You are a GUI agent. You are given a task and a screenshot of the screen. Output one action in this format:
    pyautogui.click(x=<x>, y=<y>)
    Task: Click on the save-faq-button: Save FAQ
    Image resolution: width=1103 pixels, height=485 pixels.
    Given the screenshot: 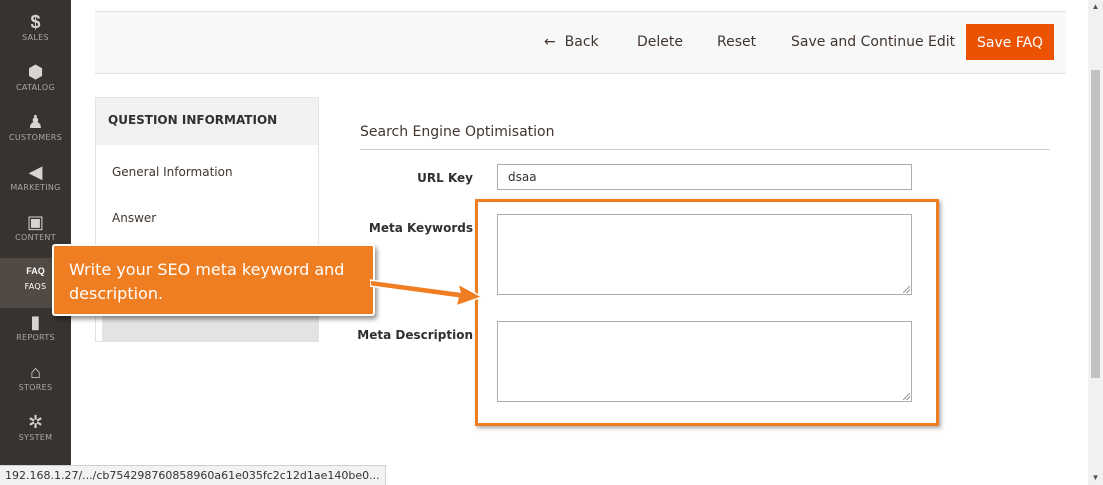 What is the action you would take?
    pyautogui.click(x=1010, y=42)
    